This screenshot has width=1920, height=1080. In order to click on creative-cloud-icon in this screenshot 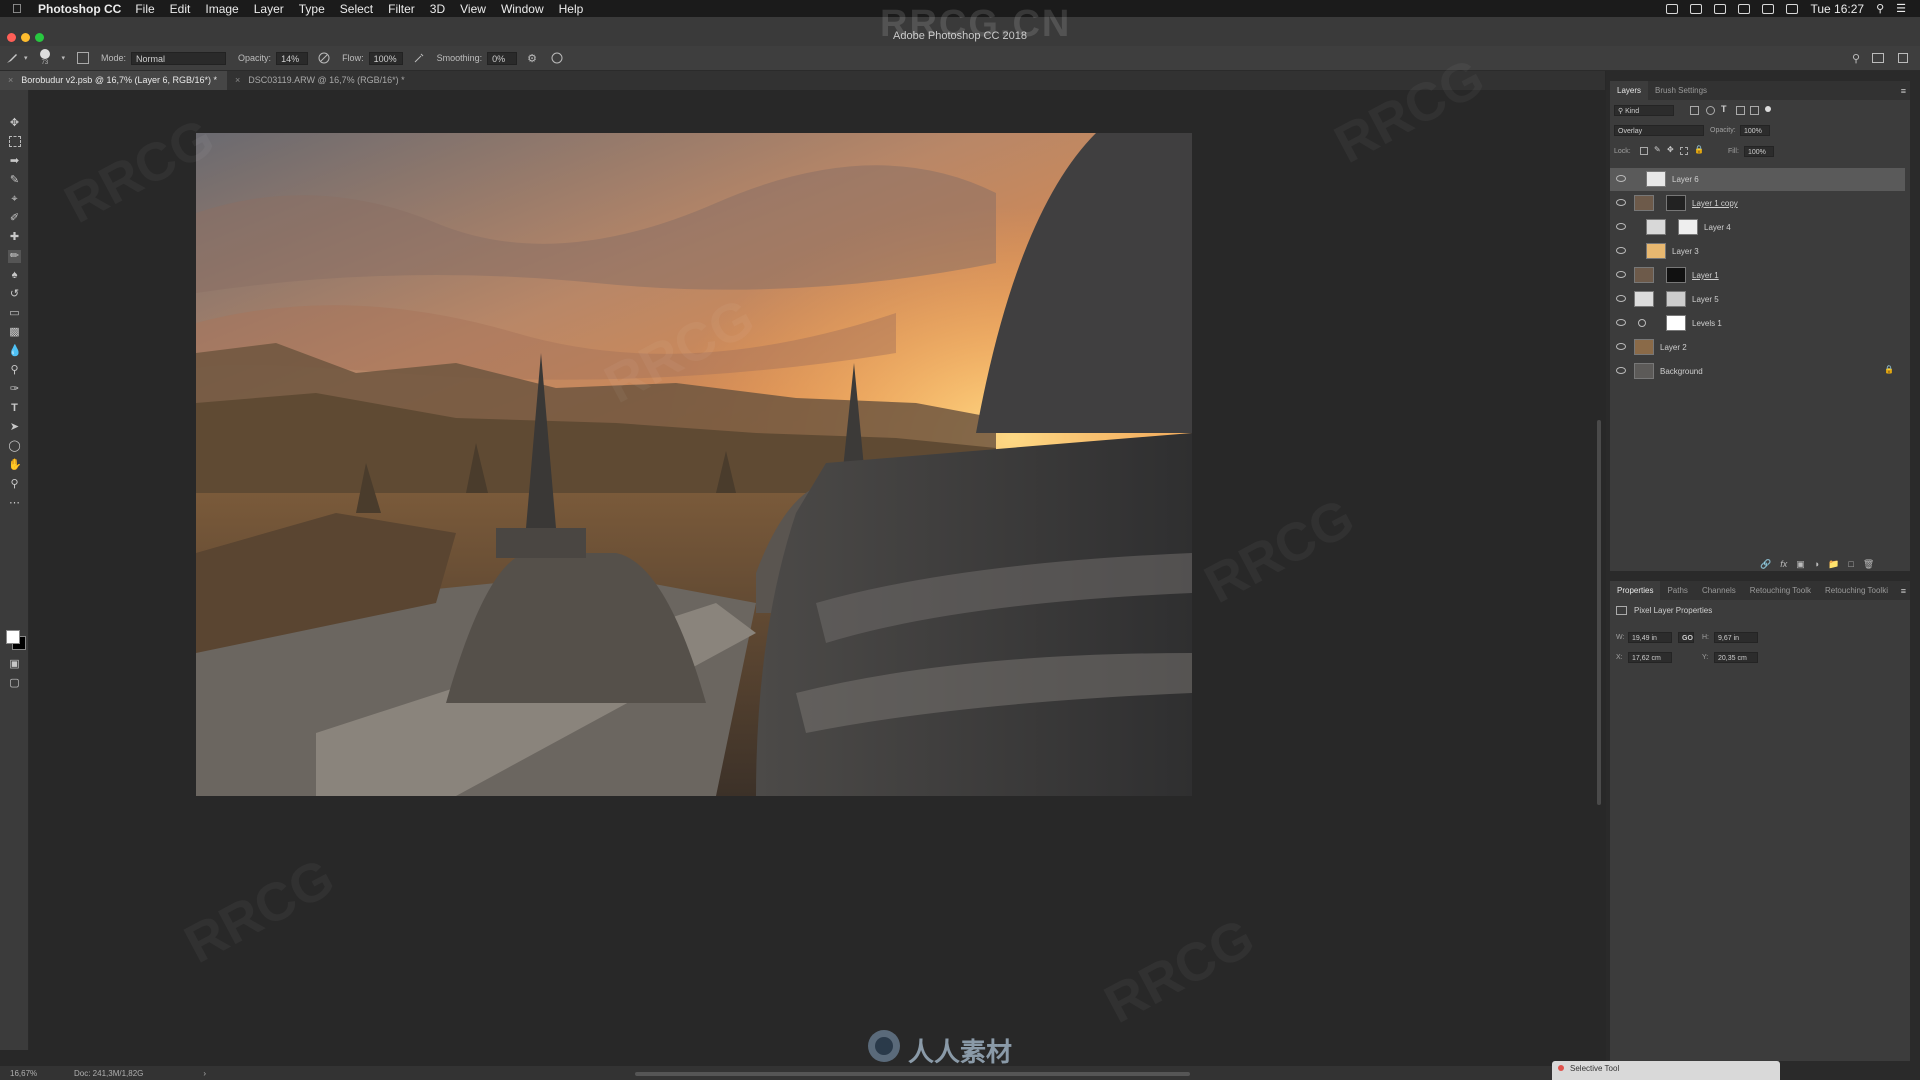, I will do `click(1720, 8)`.